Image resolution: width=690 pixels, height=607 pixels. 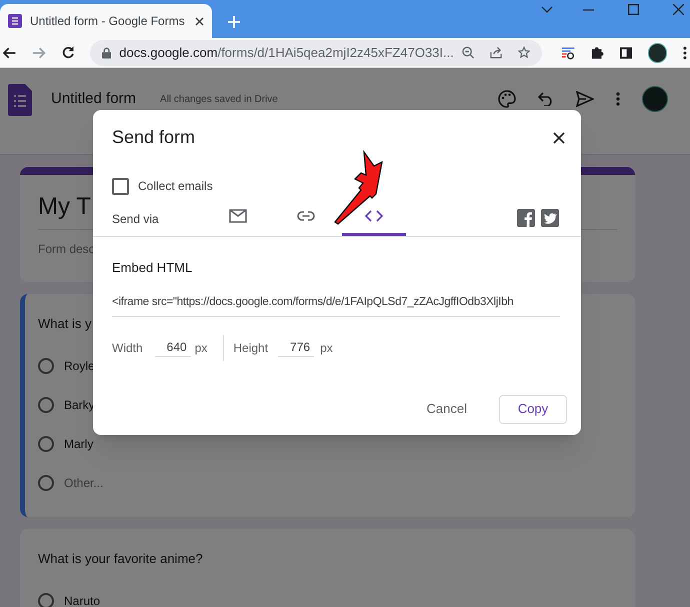 I want to click on checkbox-label: Collect emails, so click(x=175, y=186).